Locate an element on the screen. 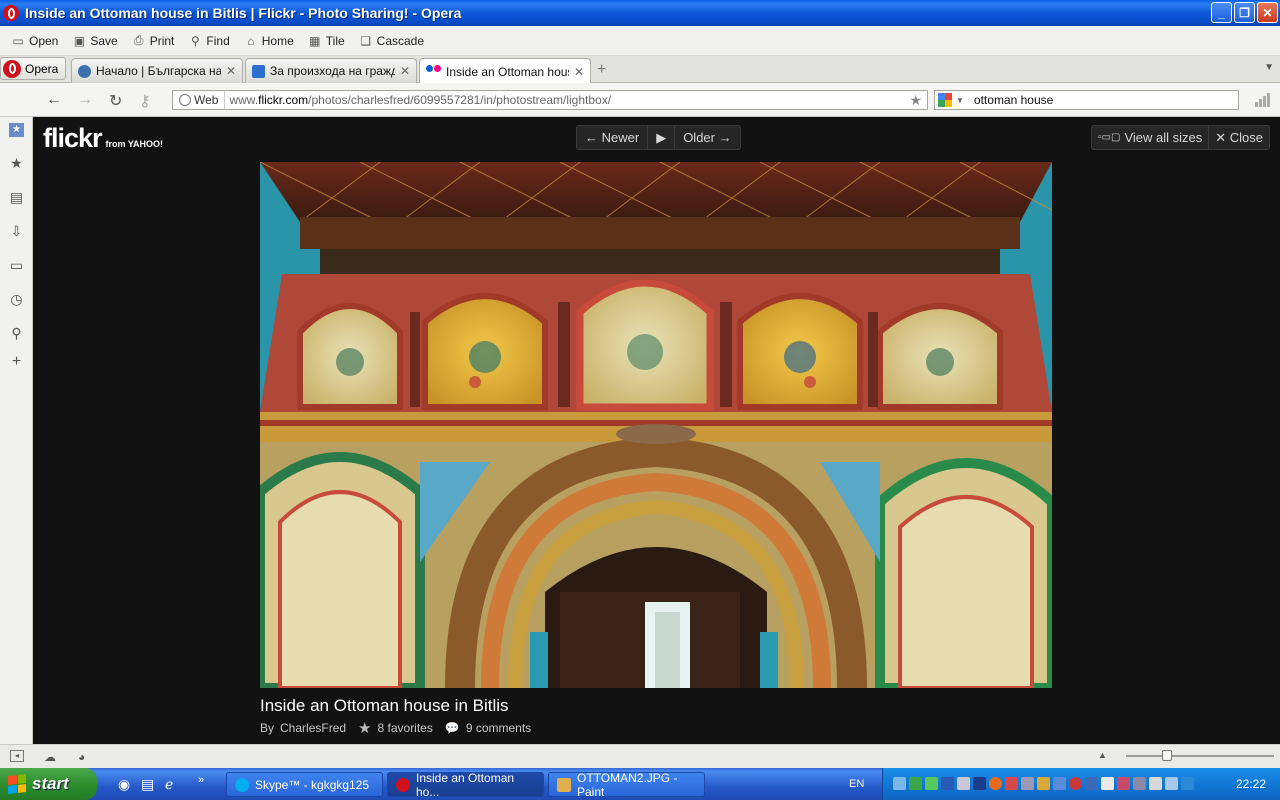 The width and height of the screenshot is (1280, 800). zoom-slider is located at coordinates (1200, 755).